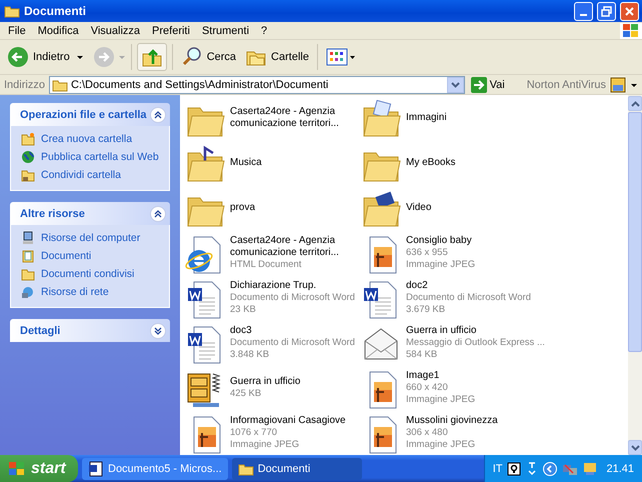 This screenshot has height=482, width=642. Describe the element at coordinates (38, 57) in the screenshot. I see `back-button: Indietro` at that location.